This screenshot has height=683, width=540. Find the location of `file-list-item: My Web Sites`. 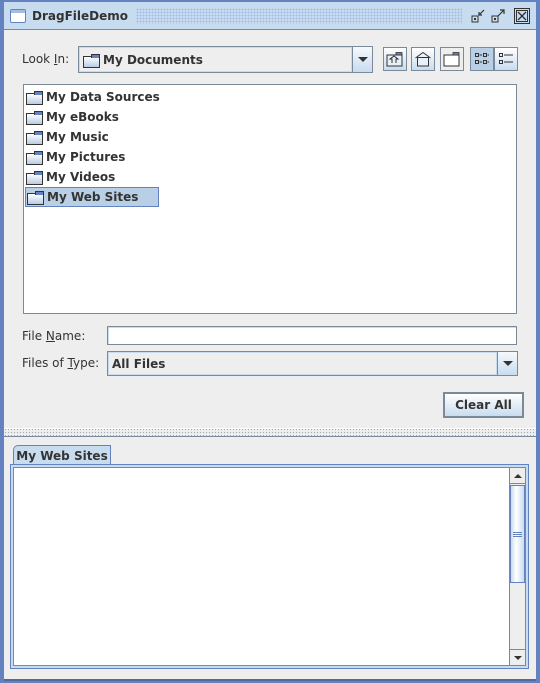

file-list-item: My Web Sites is located at coordinates (92, 197).